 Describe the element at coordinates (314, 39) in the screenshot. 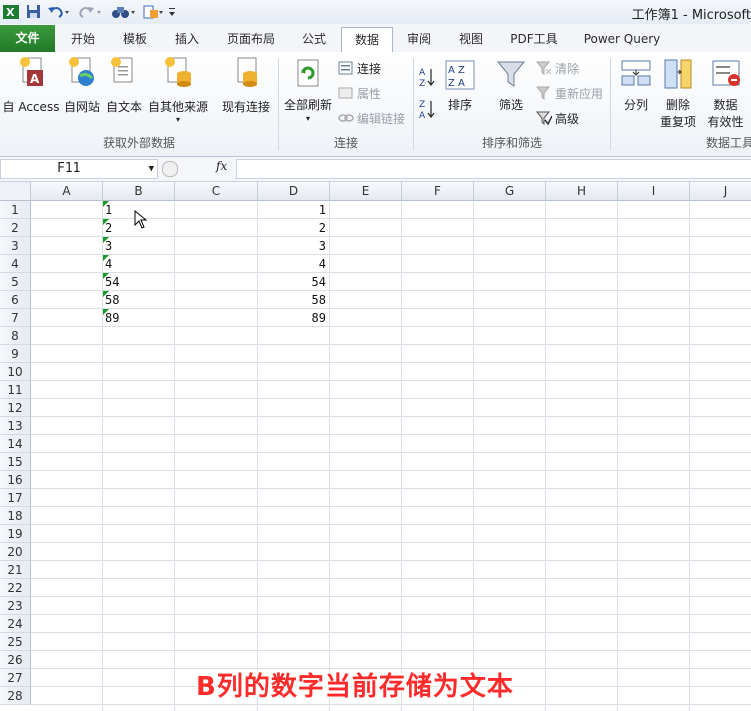

I see `tab-formulas: 公式` at that location.